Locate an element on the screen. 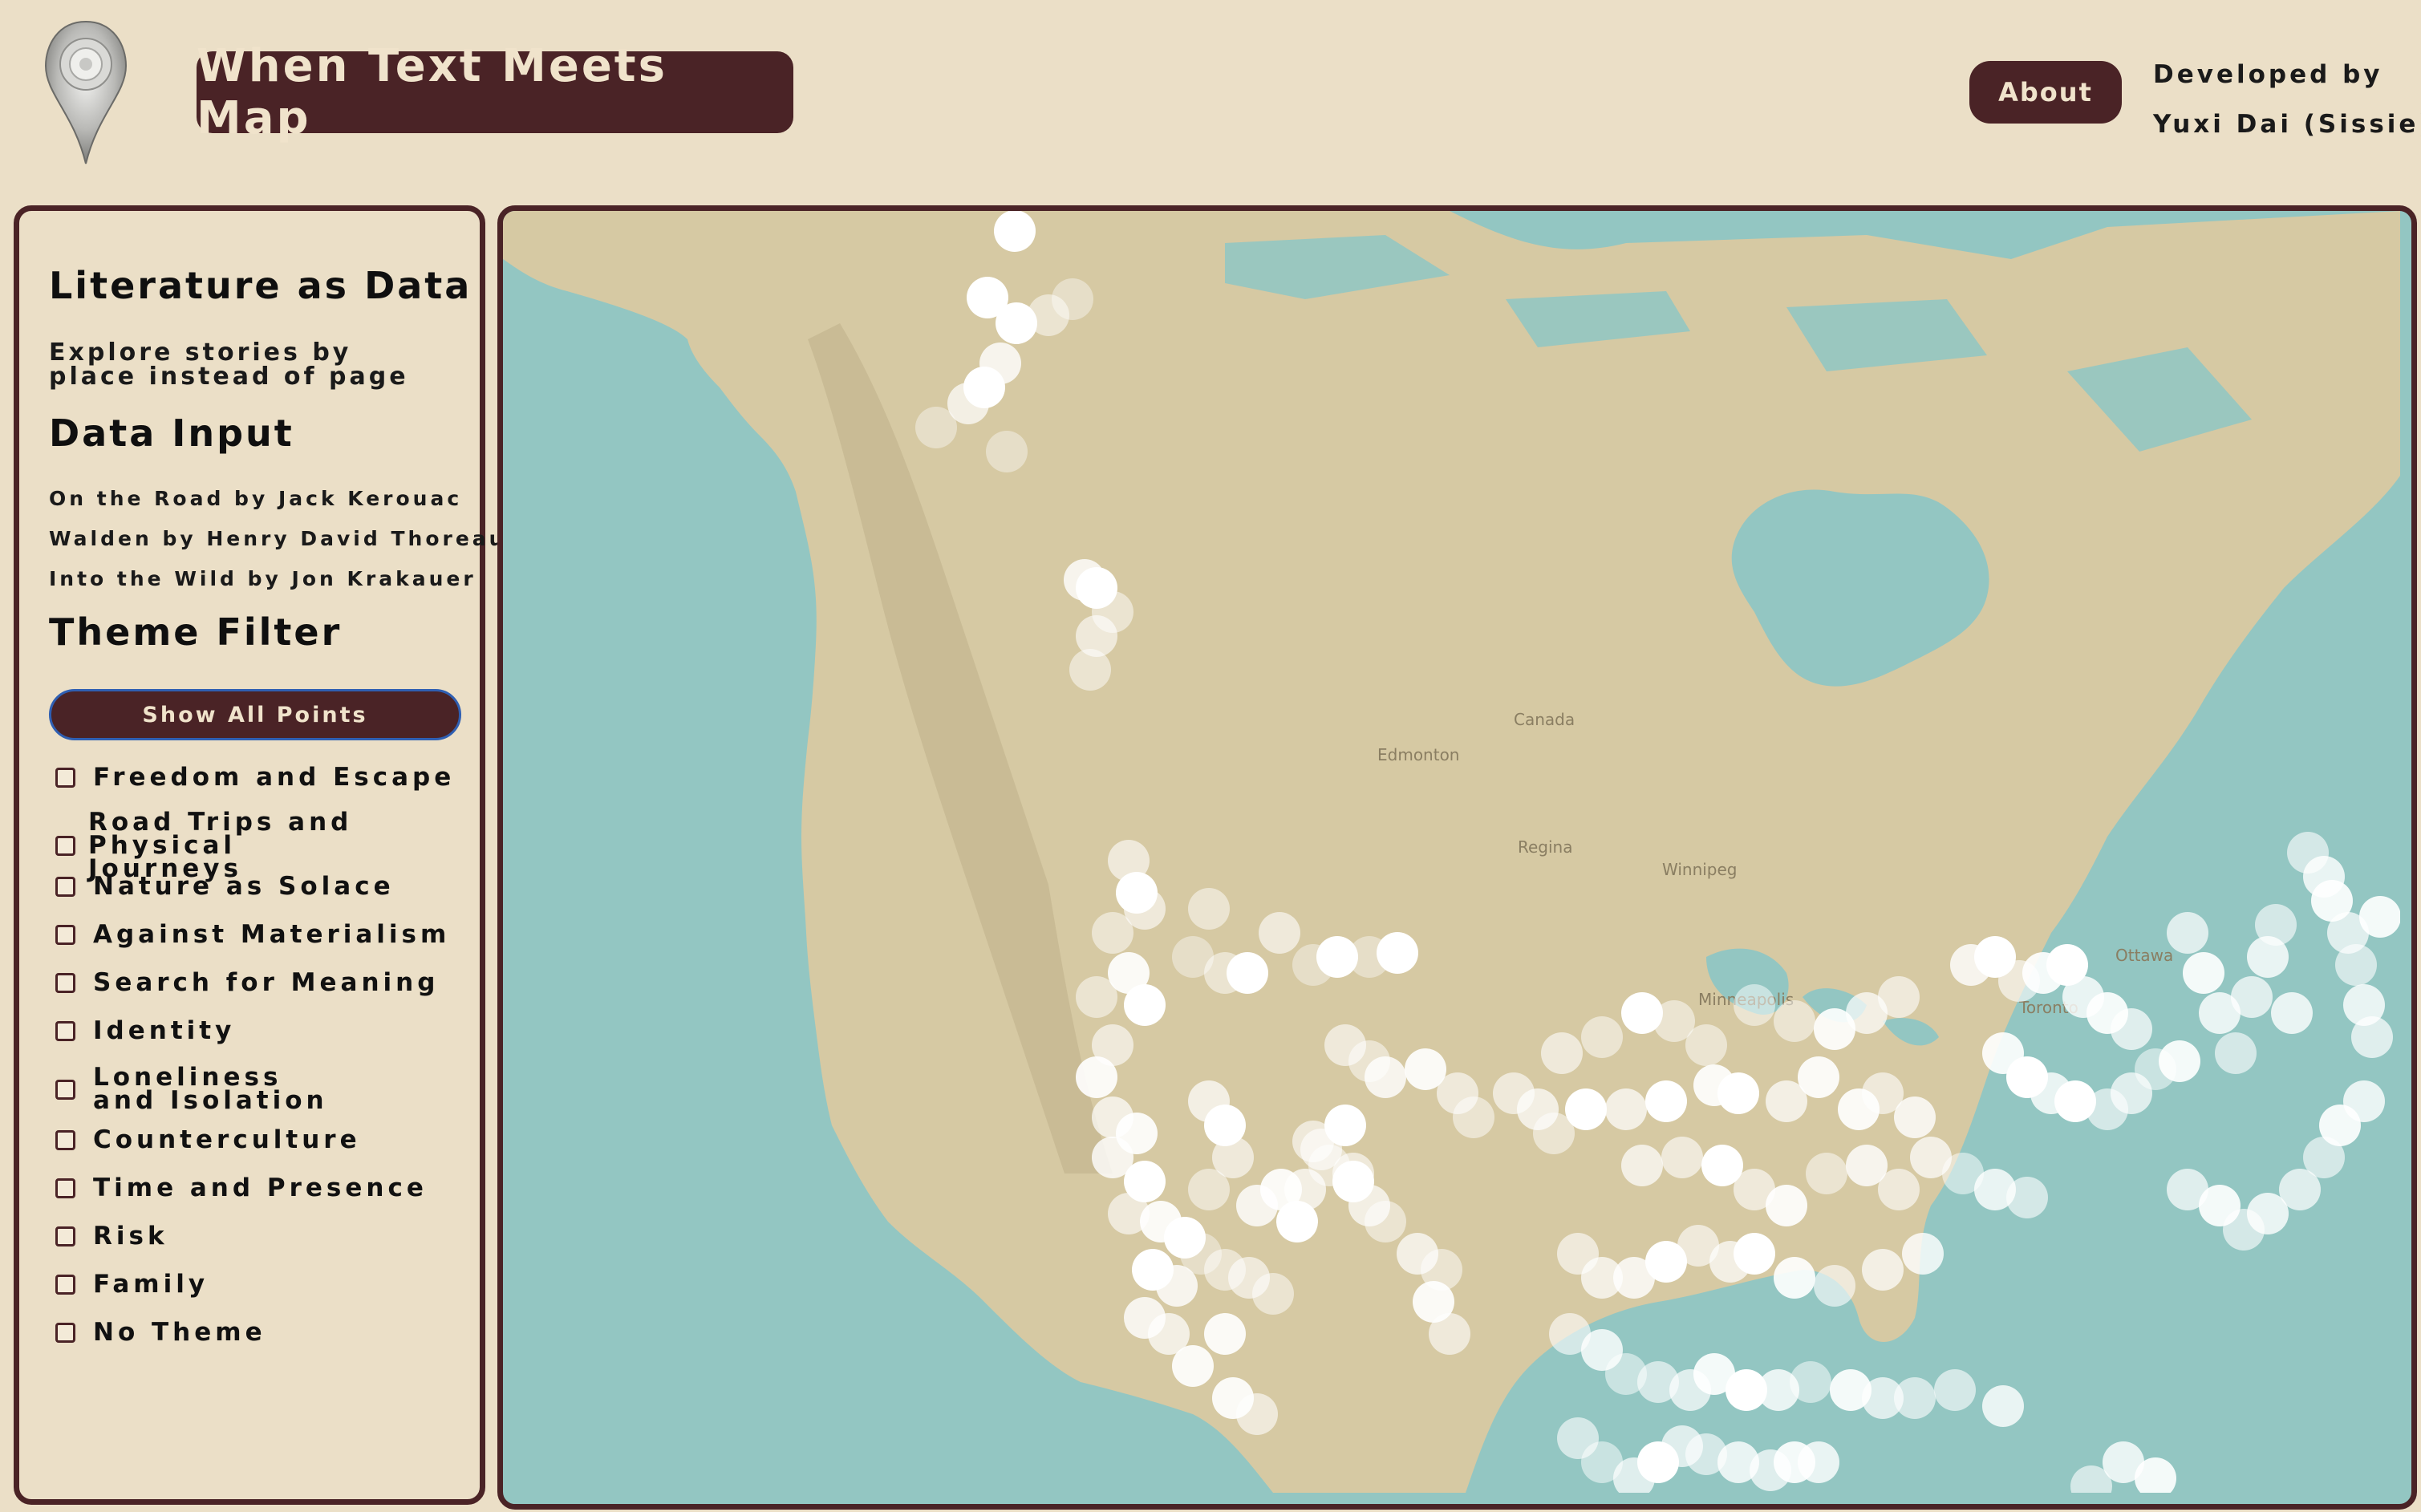  theme-filter-item: Counterculture is located at coordinates (208, 1140).